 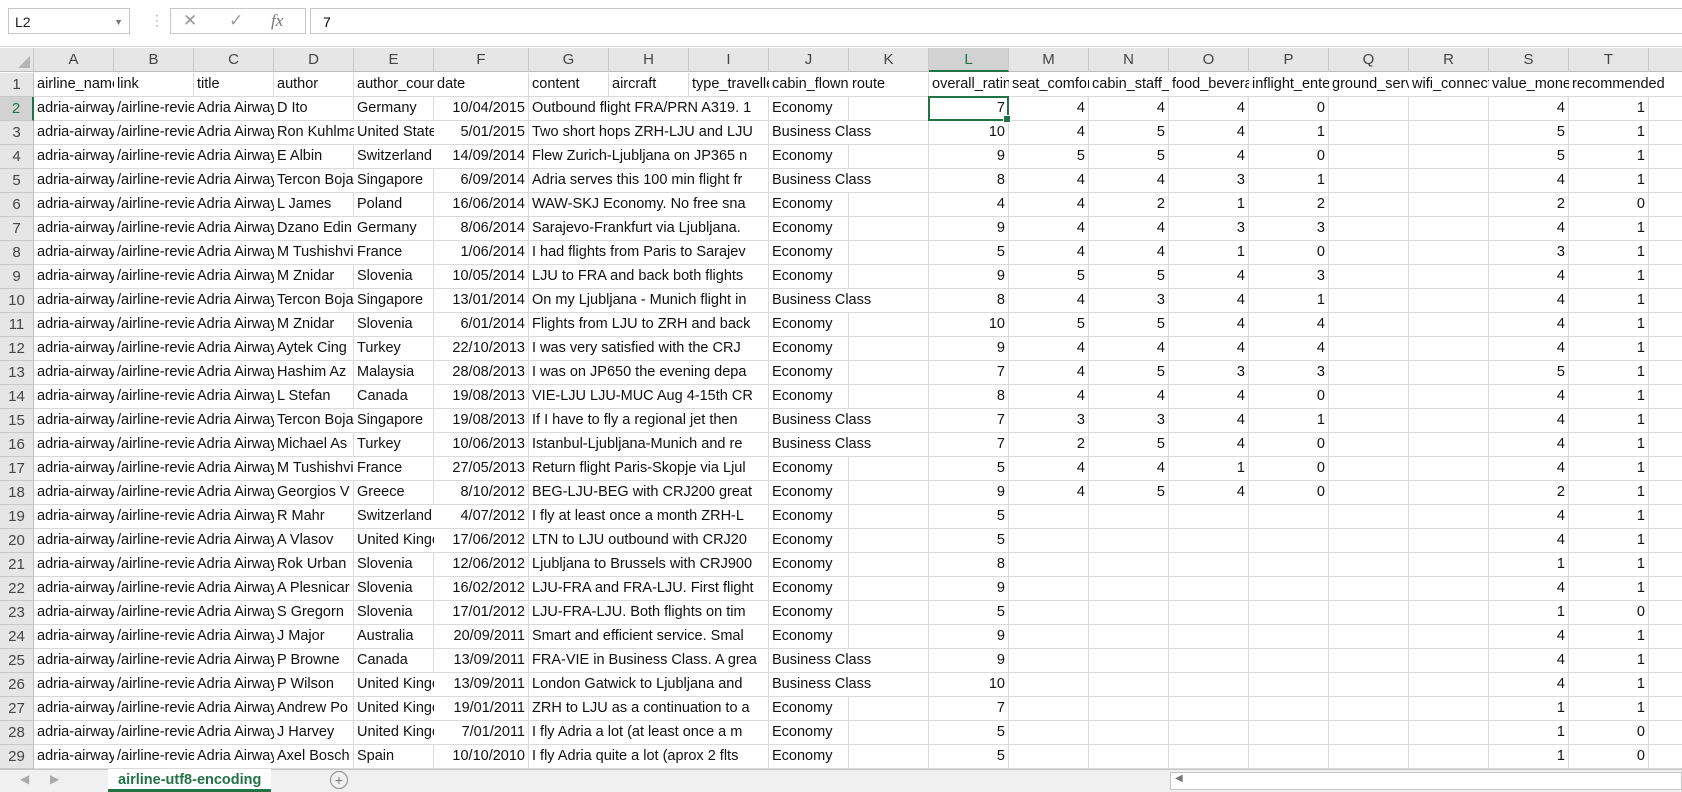 What do you see at coordinates (1369, 613) in the screenshot?
I see `cell-Q23` at bounding box center [1369, 613].